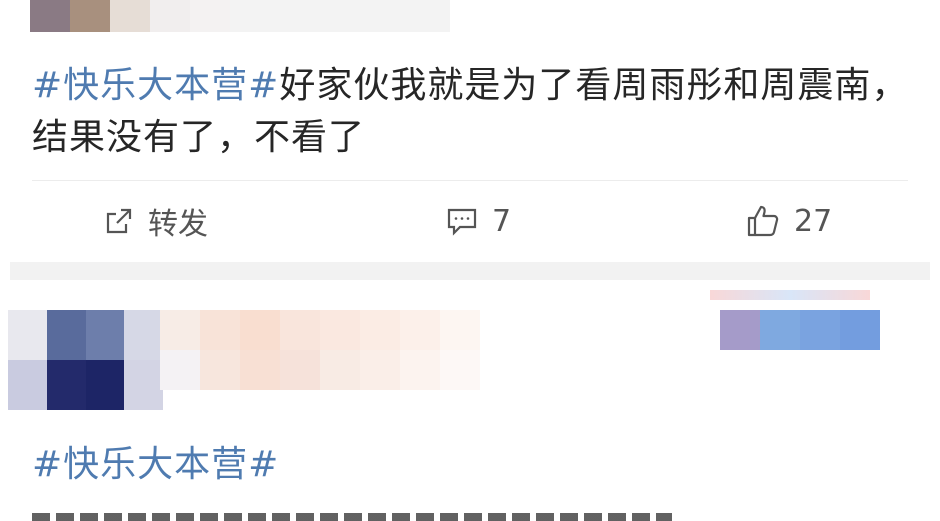 Image resolution: width=940 pixels, height=521 pixels. I want to click on like-count: 27, so click(813, 221).